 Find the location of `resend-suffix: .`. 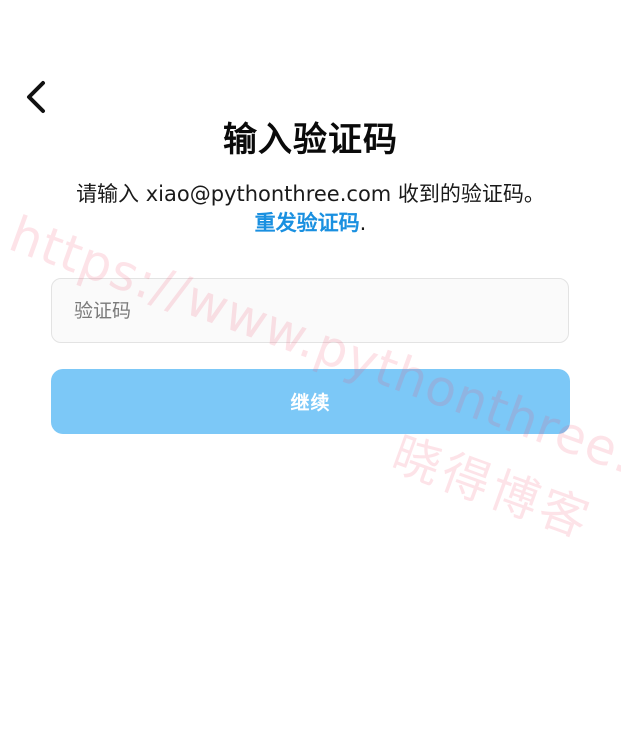

resend-suffix: . is located at coordinates (363, 223).